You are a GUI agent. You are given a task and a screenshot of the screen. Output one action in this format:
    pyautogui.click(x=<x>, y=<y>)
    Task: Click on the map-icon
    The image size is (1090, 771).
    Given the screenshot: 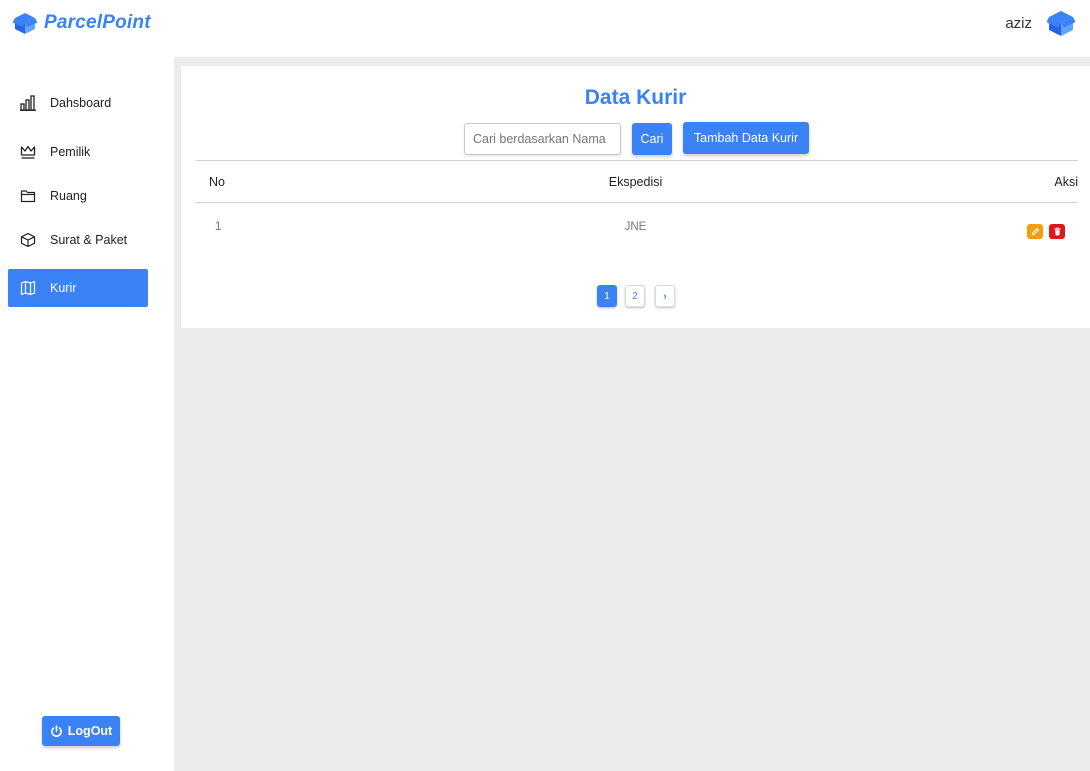 What is the action you would take?
    pyautogui.click(x=28, y=288)
    